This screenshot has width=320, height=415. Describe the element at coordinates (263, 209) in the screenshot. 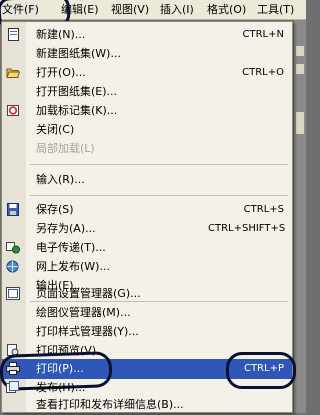

I see `menu-item-shortcut: CTRL+S` at that location.